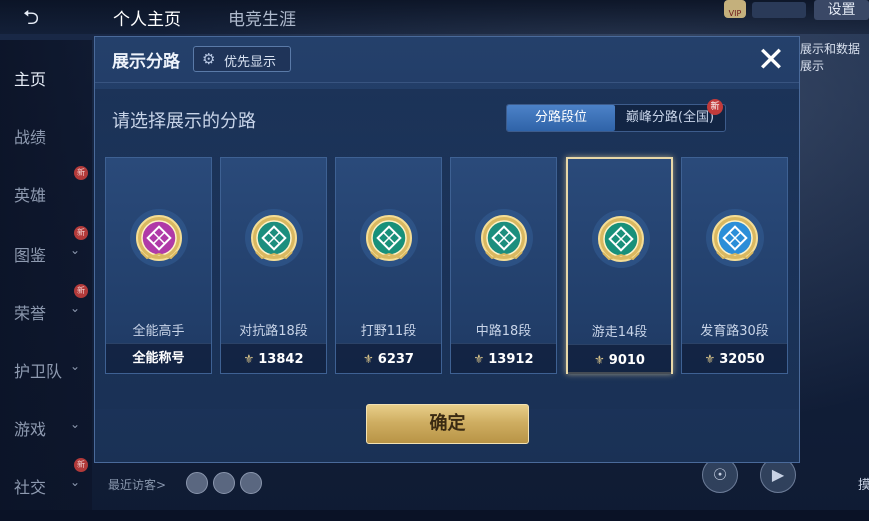 This screenshot has width=869, height=521. I want to click on nav-item-label: 英雄, so click(30, 195).